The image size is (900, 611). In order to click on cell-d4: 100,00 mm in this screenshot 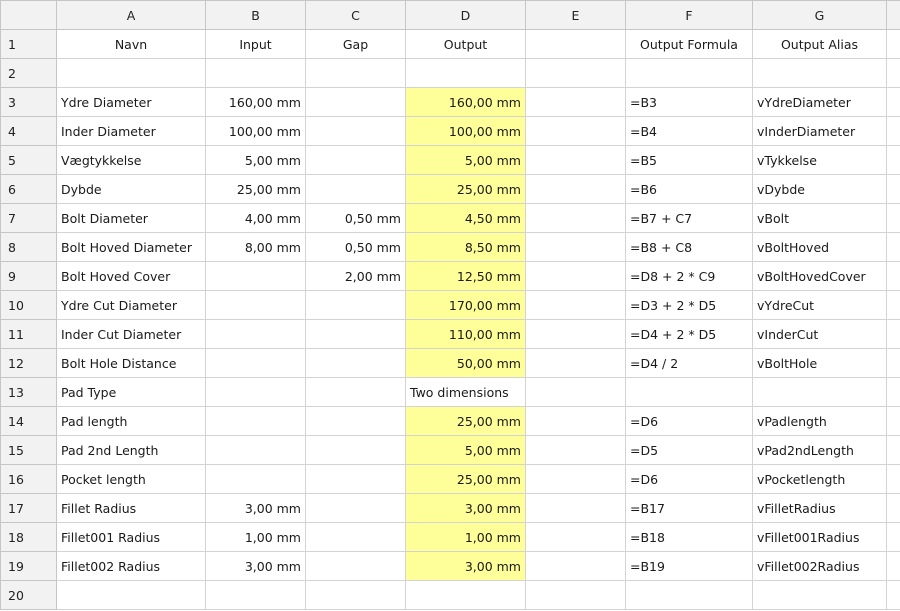, I will do `click(465, 131)`.